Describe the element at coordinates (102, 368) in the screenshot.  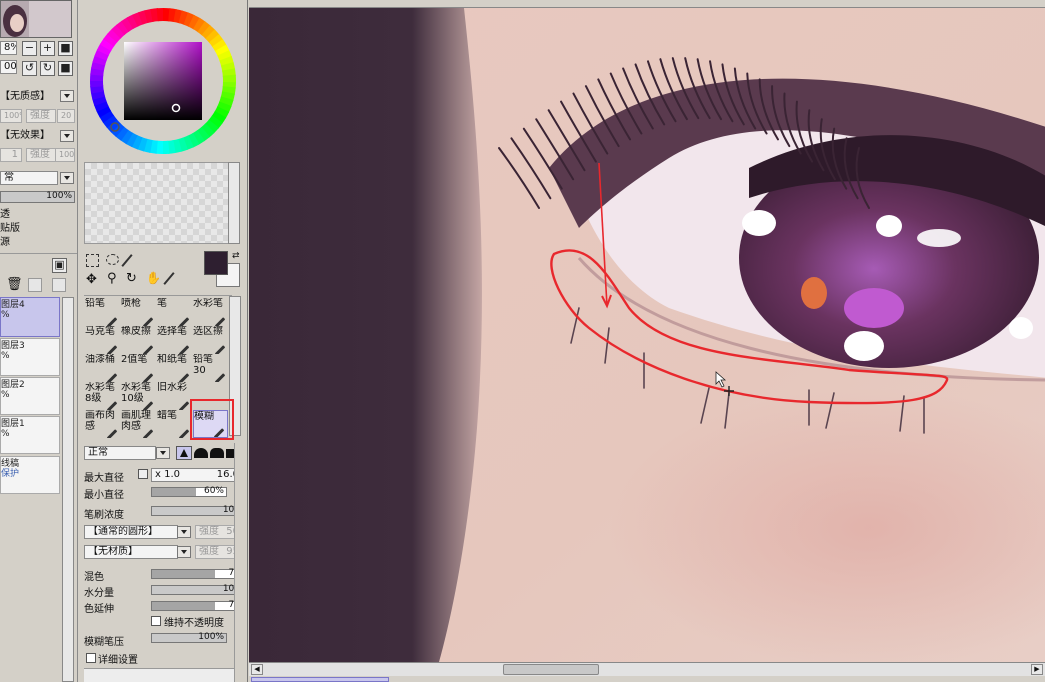
I see `tool-cell: 油漆桶` at that location.